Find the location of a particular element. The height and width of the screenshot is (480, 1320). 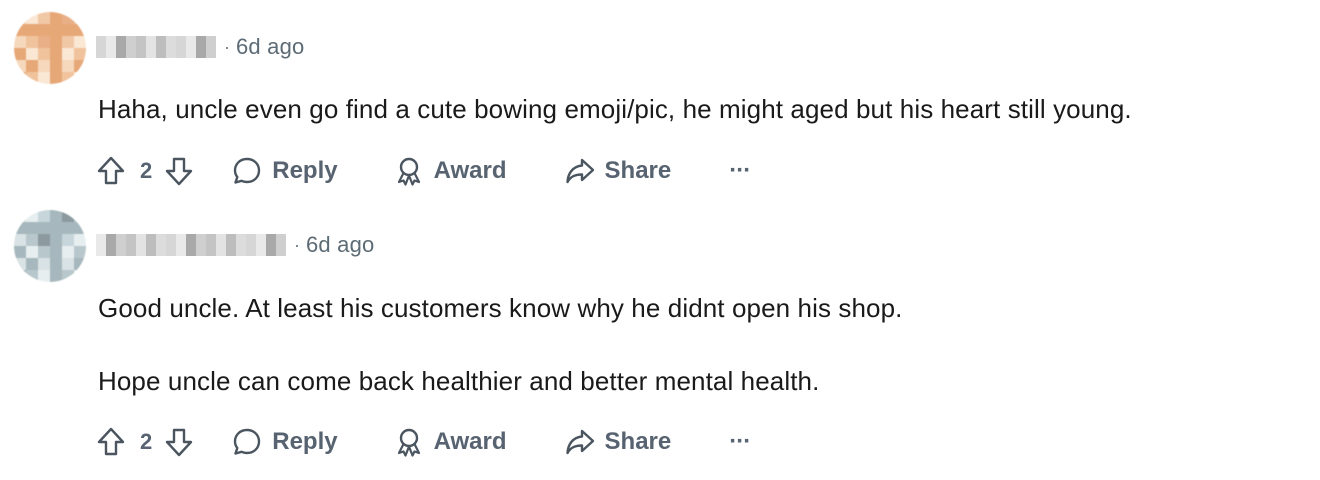

award-icon is located at coordinates (409, 171).